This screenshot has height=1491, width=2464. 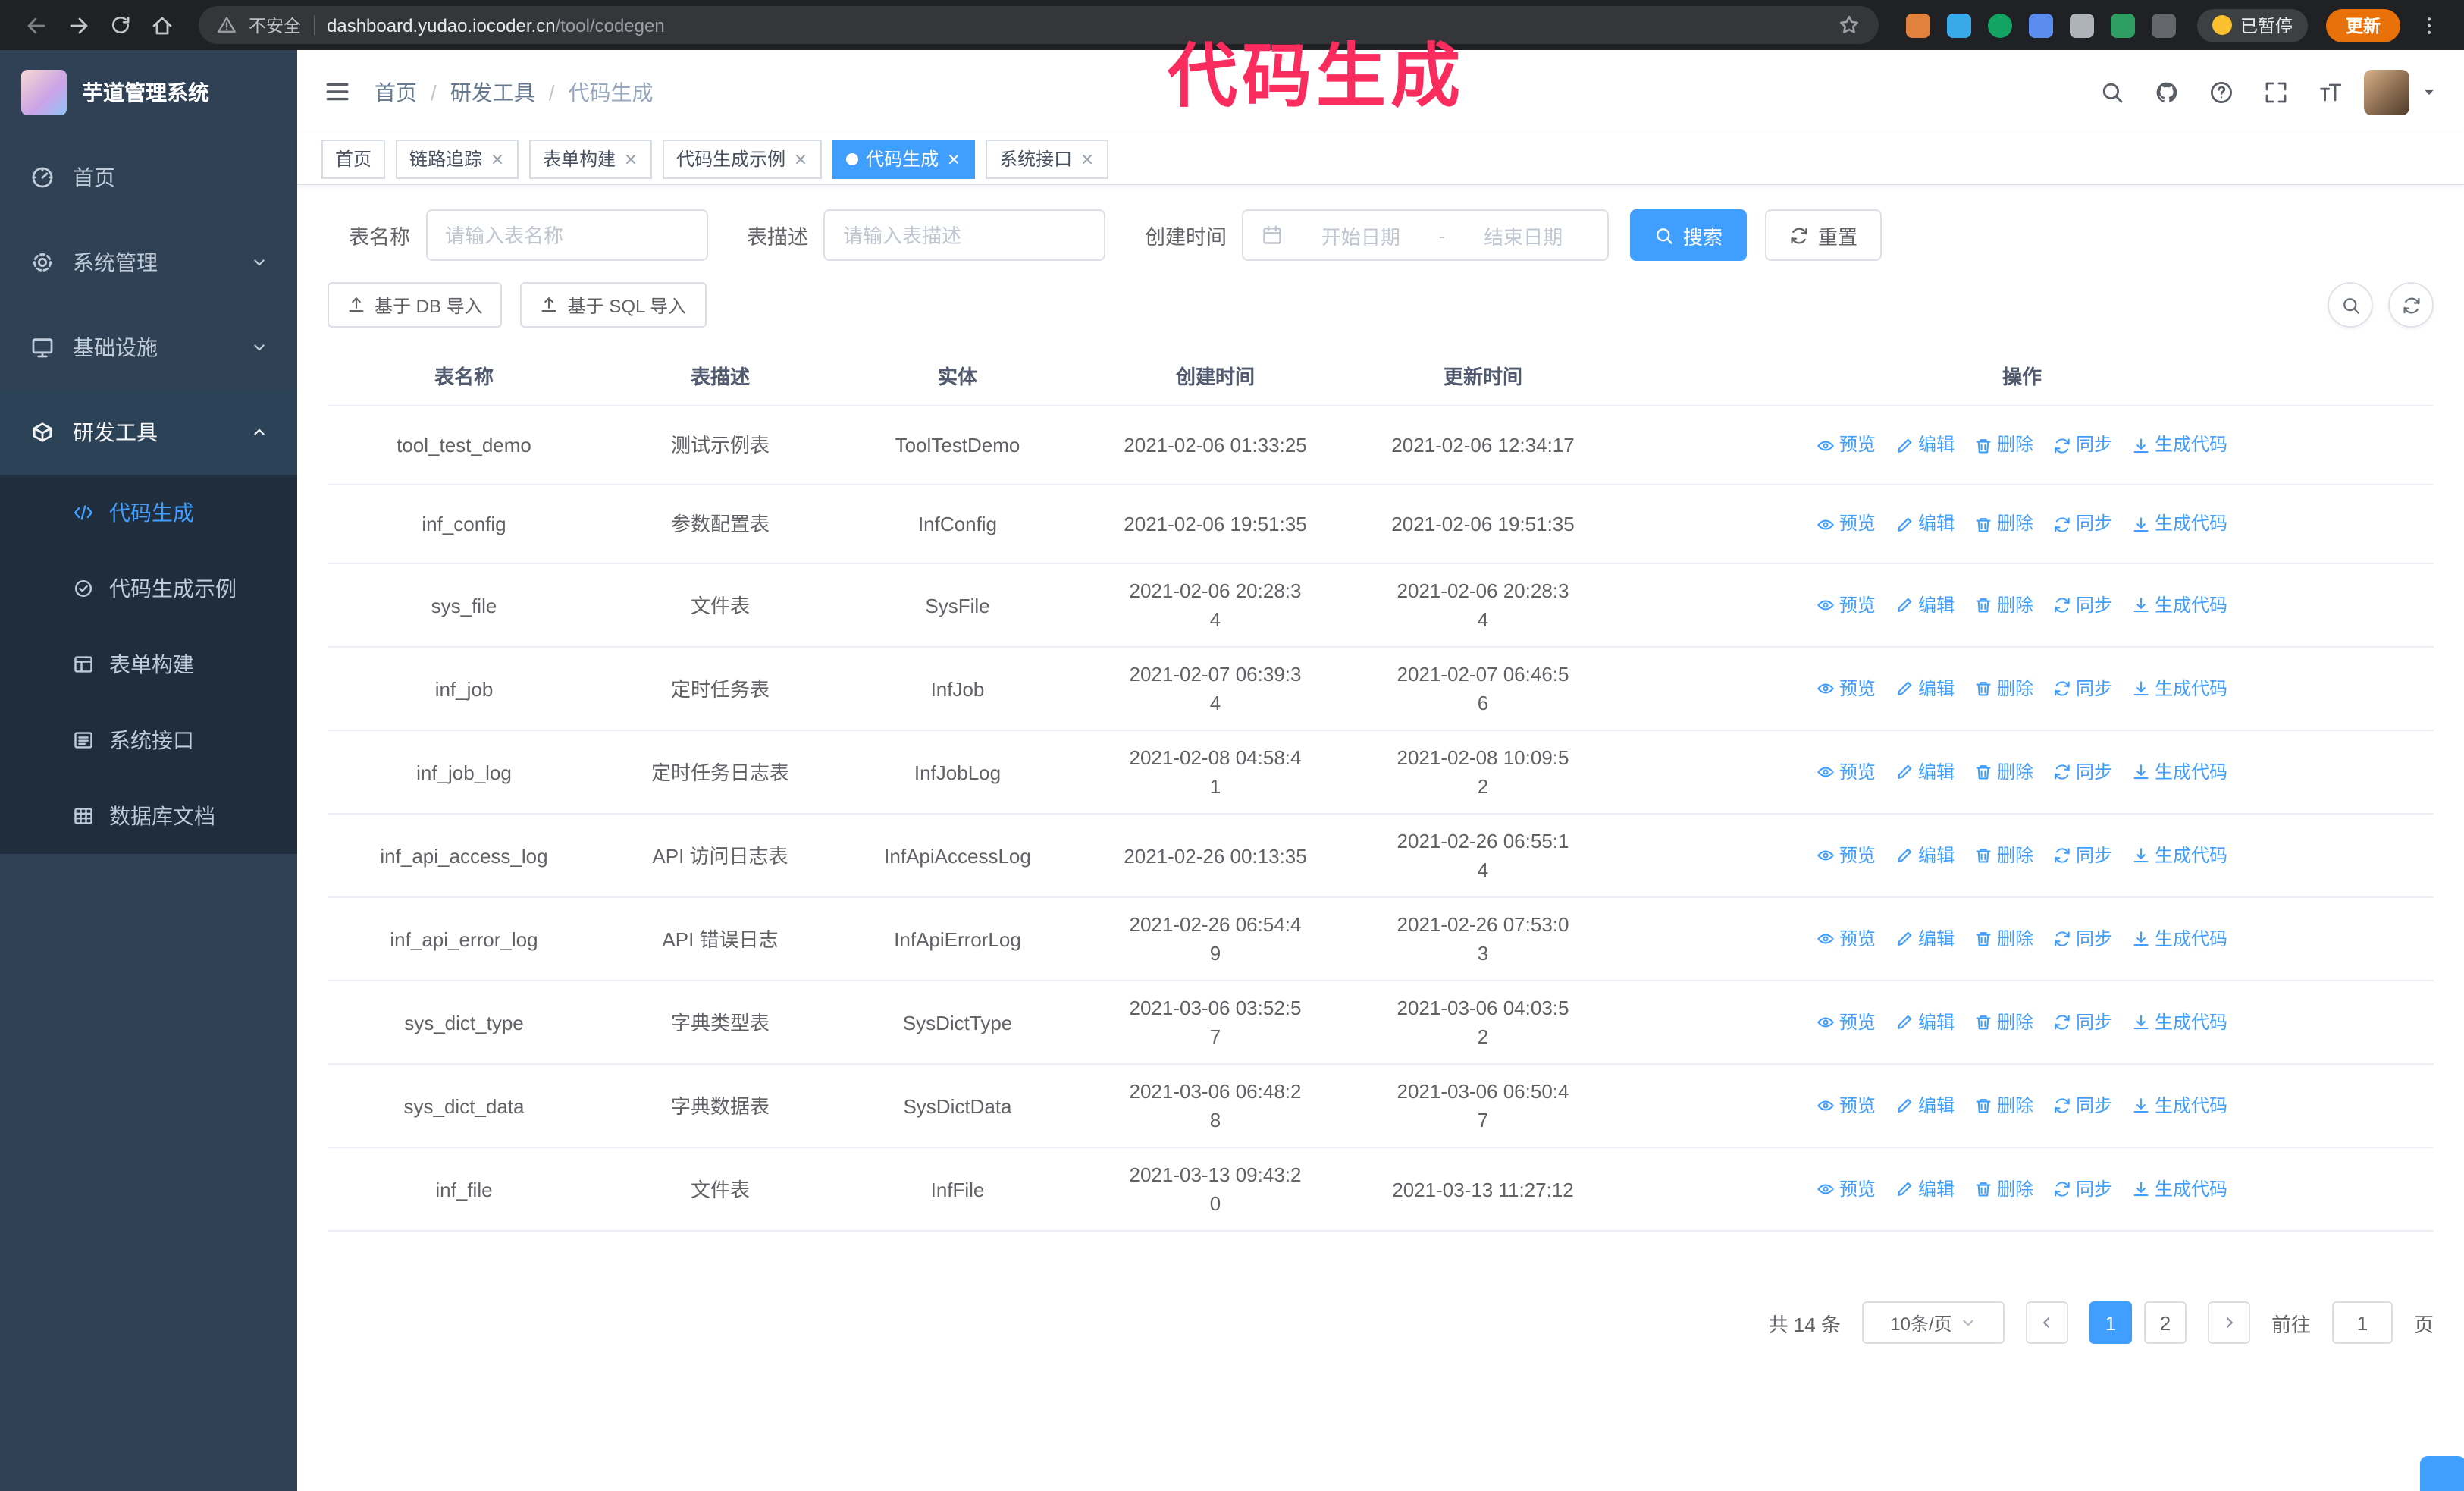 I want to click on browser-menu-icon, so click(x=2430, y=25).